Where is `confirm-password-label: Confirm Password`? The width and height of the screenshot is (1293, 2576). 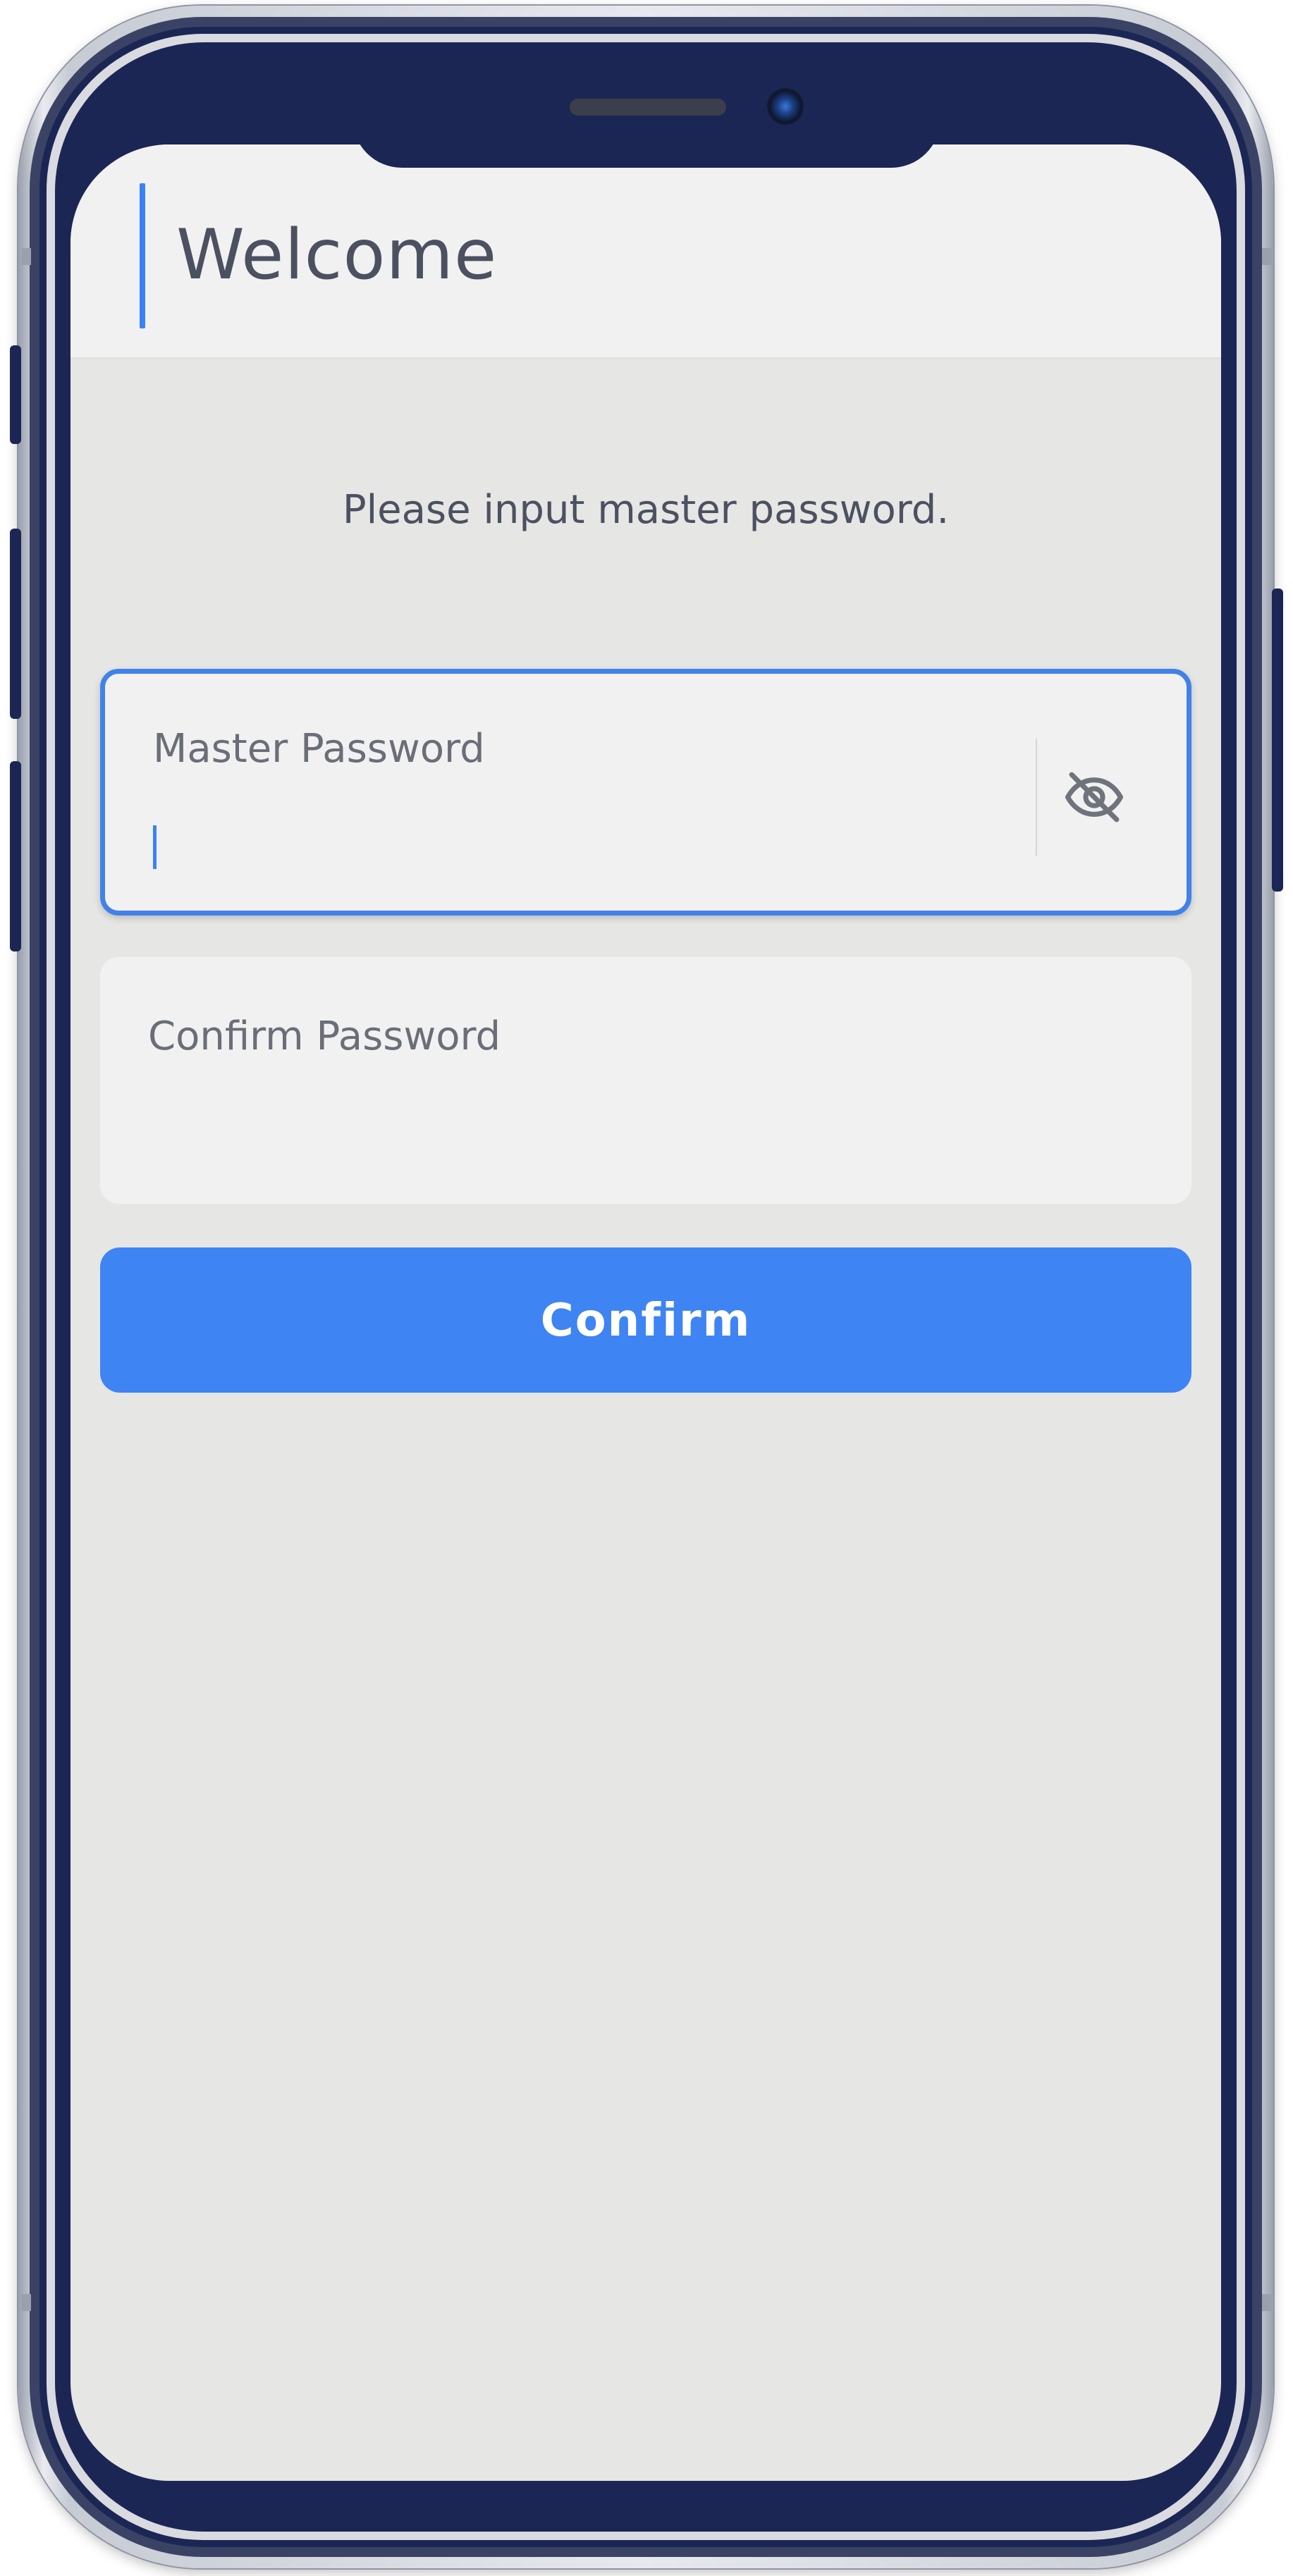 confirm-password-label: Confirm Password is located at coordinates (325, 1036).